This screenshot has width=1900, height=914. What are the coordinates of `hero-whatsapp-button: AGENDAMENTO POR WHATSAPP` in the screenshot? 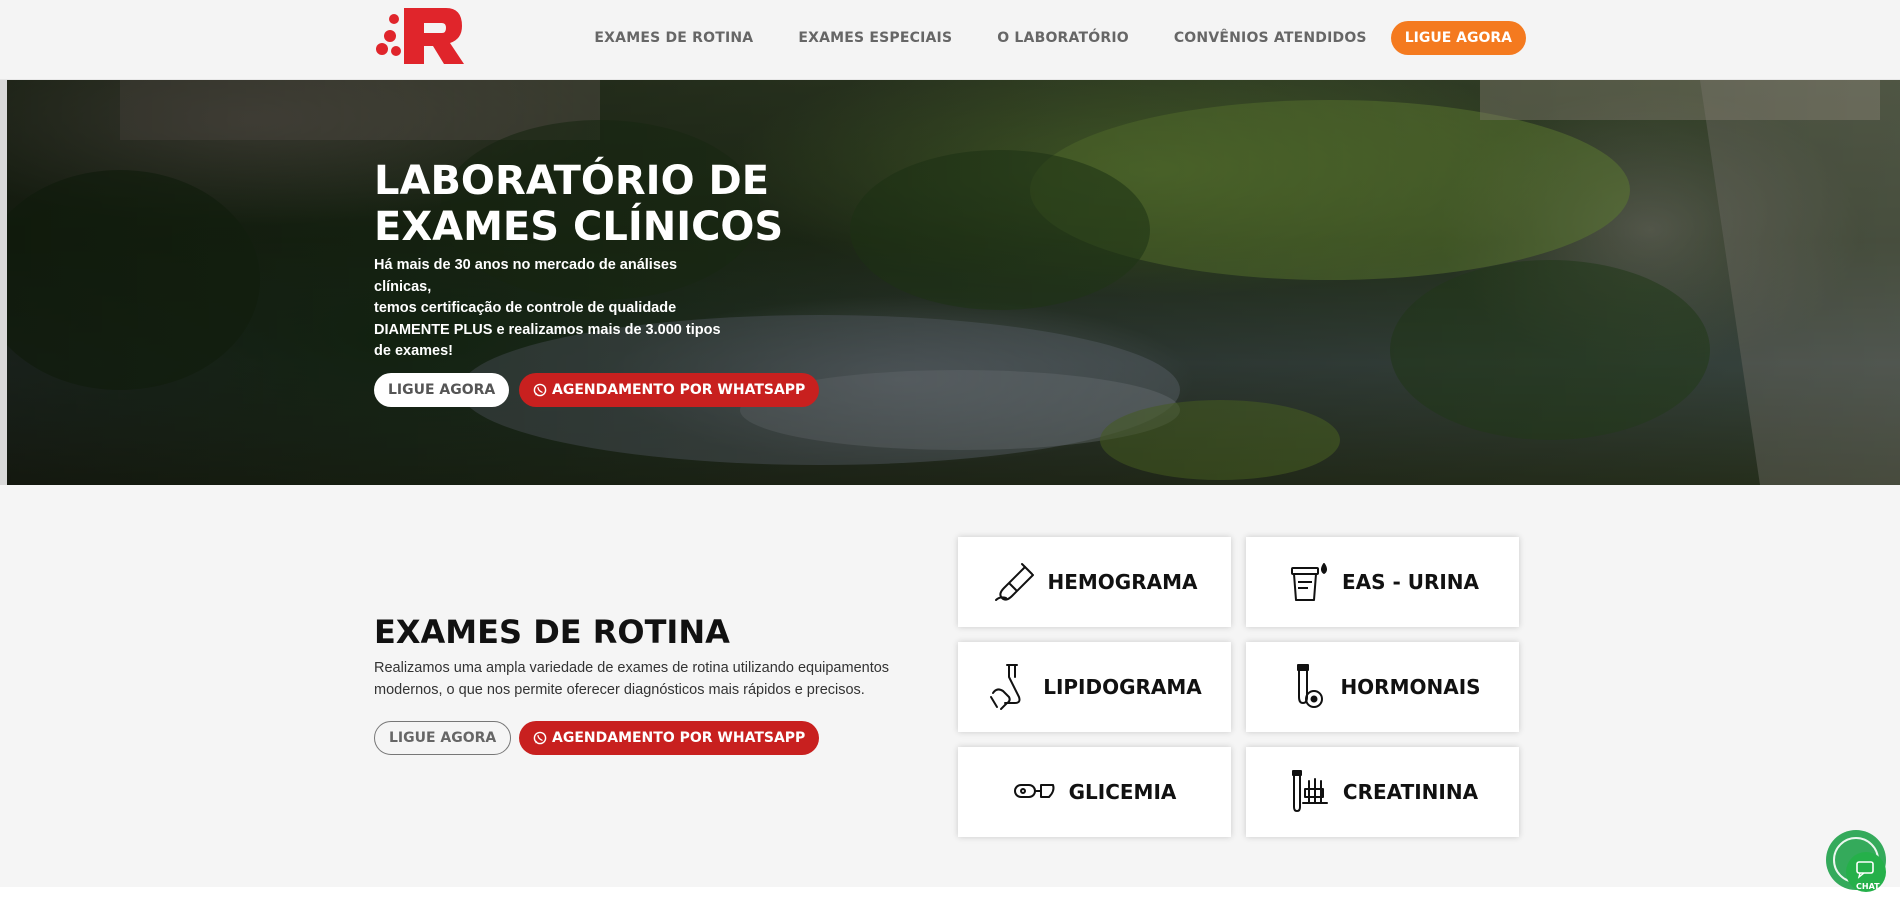 It's located at (669, 390).